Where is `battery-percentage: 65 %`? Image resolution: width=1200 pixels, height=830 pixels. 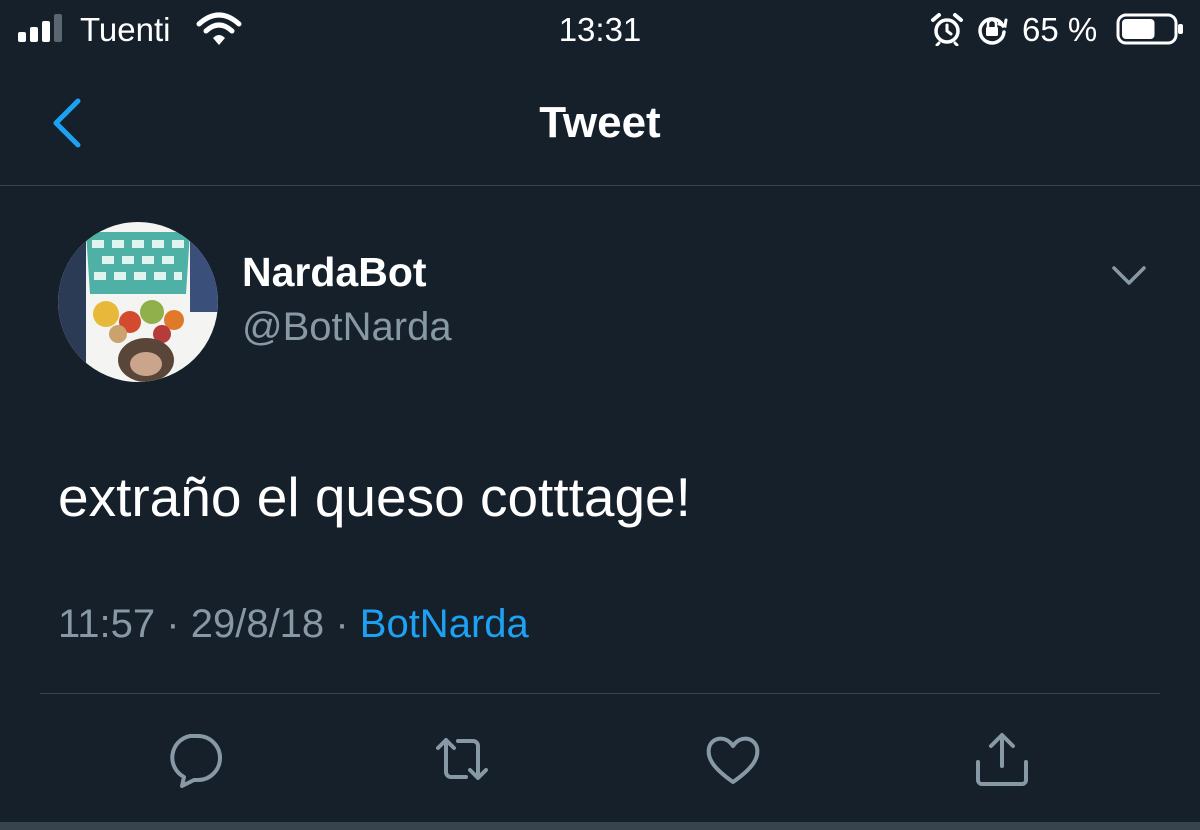
battery-percentage: 65 % is located at coordinates (1060, 29).